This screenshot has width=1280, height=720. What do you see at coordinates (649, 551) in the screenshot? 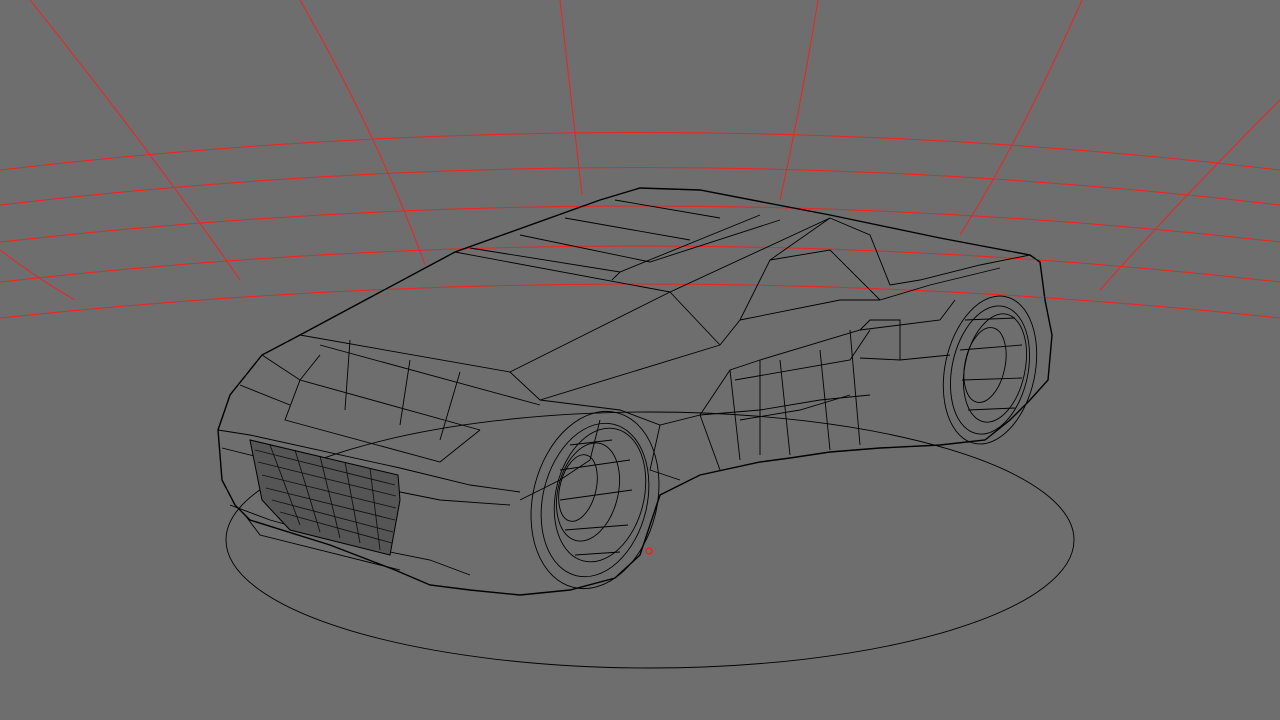
I see `selected-vertex-marker` at bounding box center [649, 551].